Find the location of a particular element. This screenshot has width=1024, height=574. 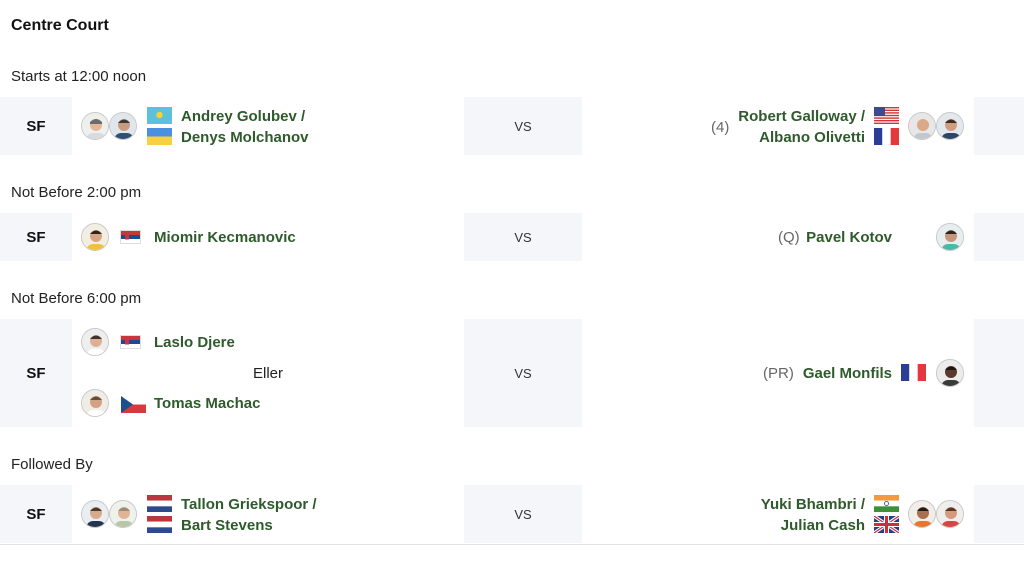

flag-usa-icon is located at coordinates (886, 115).